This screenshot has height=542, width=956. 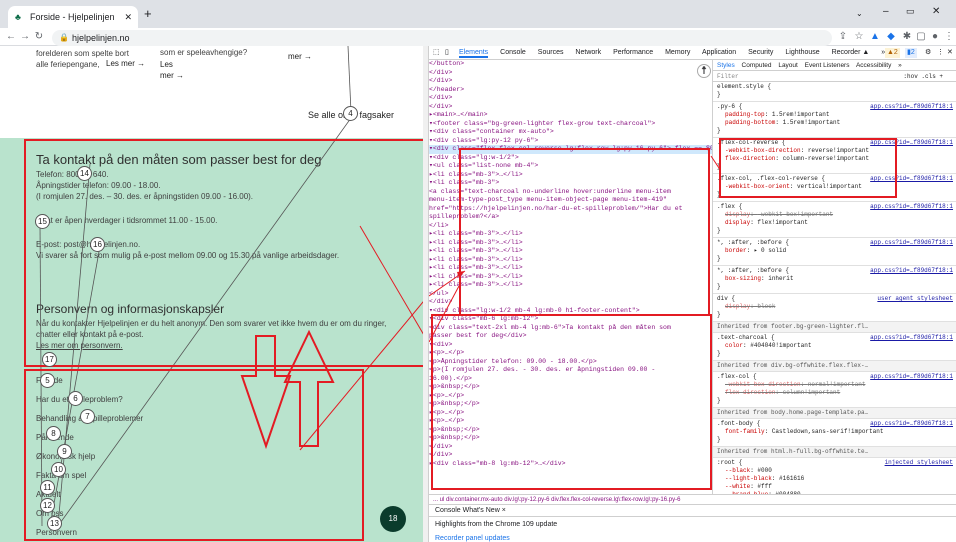 I want to click on marker-14: 14, so click(x=84, y=173).